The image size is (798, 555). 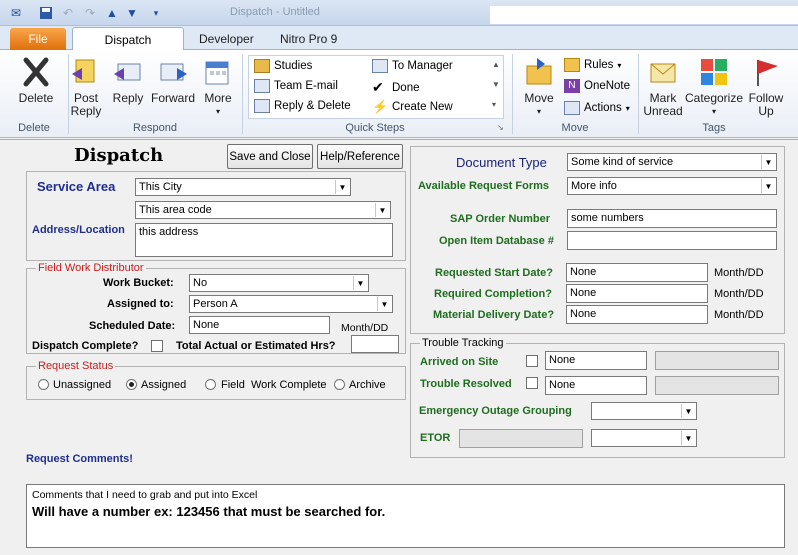 I want to click on tab-developer: Developer, so click(x=226, y=39).